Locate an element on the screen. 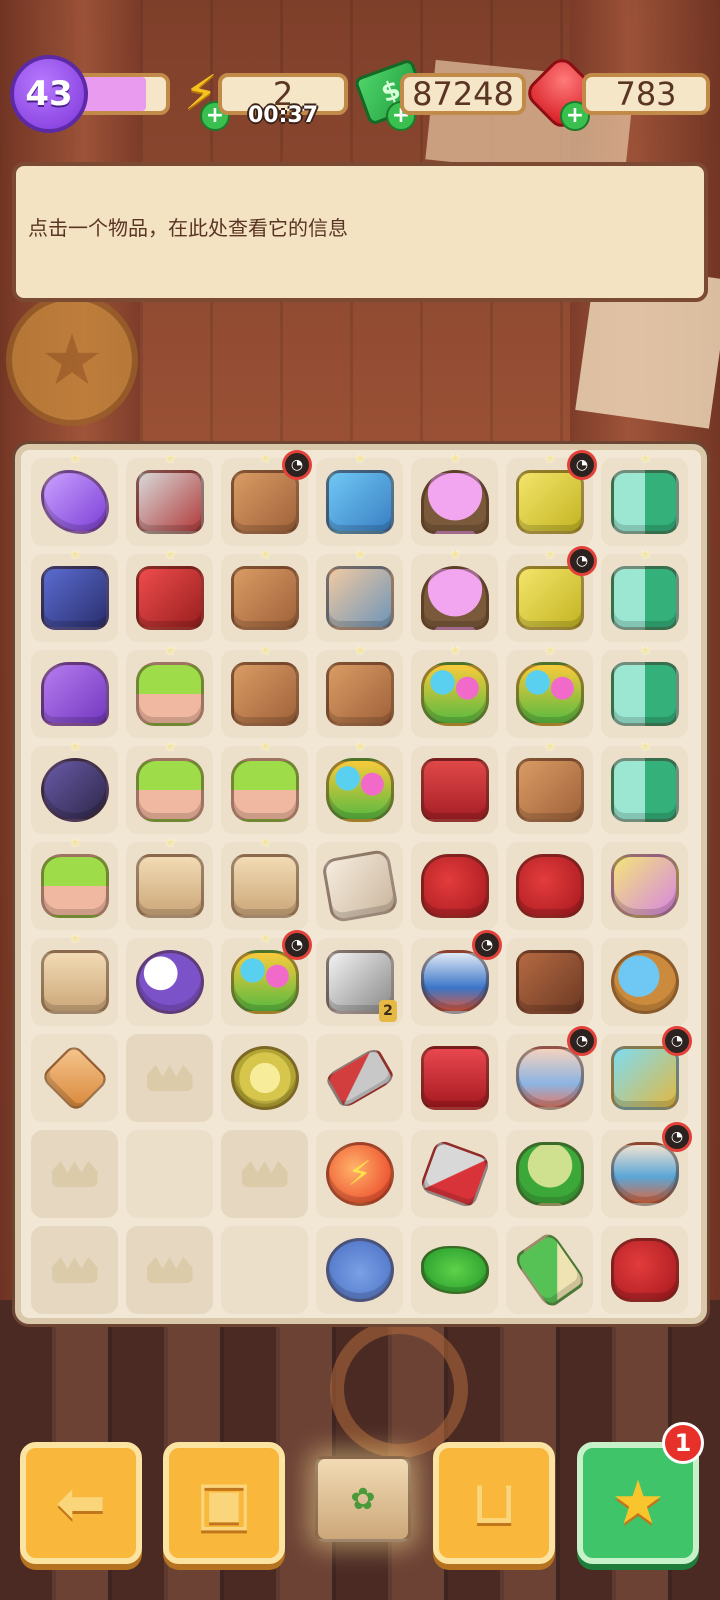 The width and height of the screenshot is (720, 1600). item-red-device is located at coordinates (169, 598).